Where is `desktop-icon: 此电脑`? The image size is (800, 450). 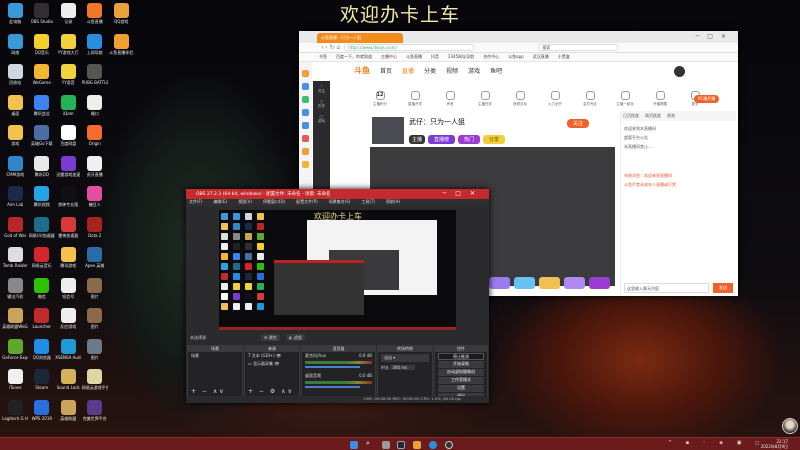 desktop-icon: 此电脑 is located at coordinates (15, 17).